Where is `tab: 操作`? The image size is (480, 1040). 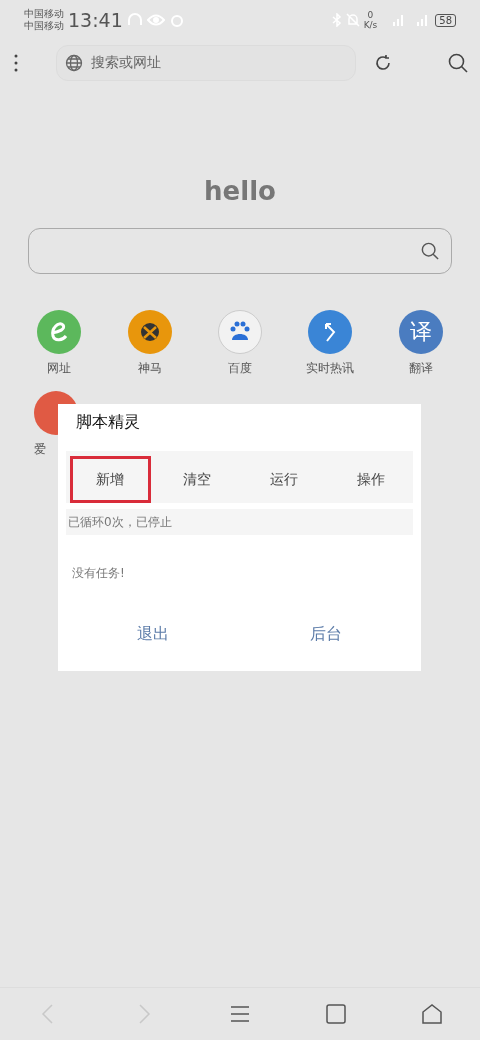
tab: 操作 is located at coordinates (370, 479).